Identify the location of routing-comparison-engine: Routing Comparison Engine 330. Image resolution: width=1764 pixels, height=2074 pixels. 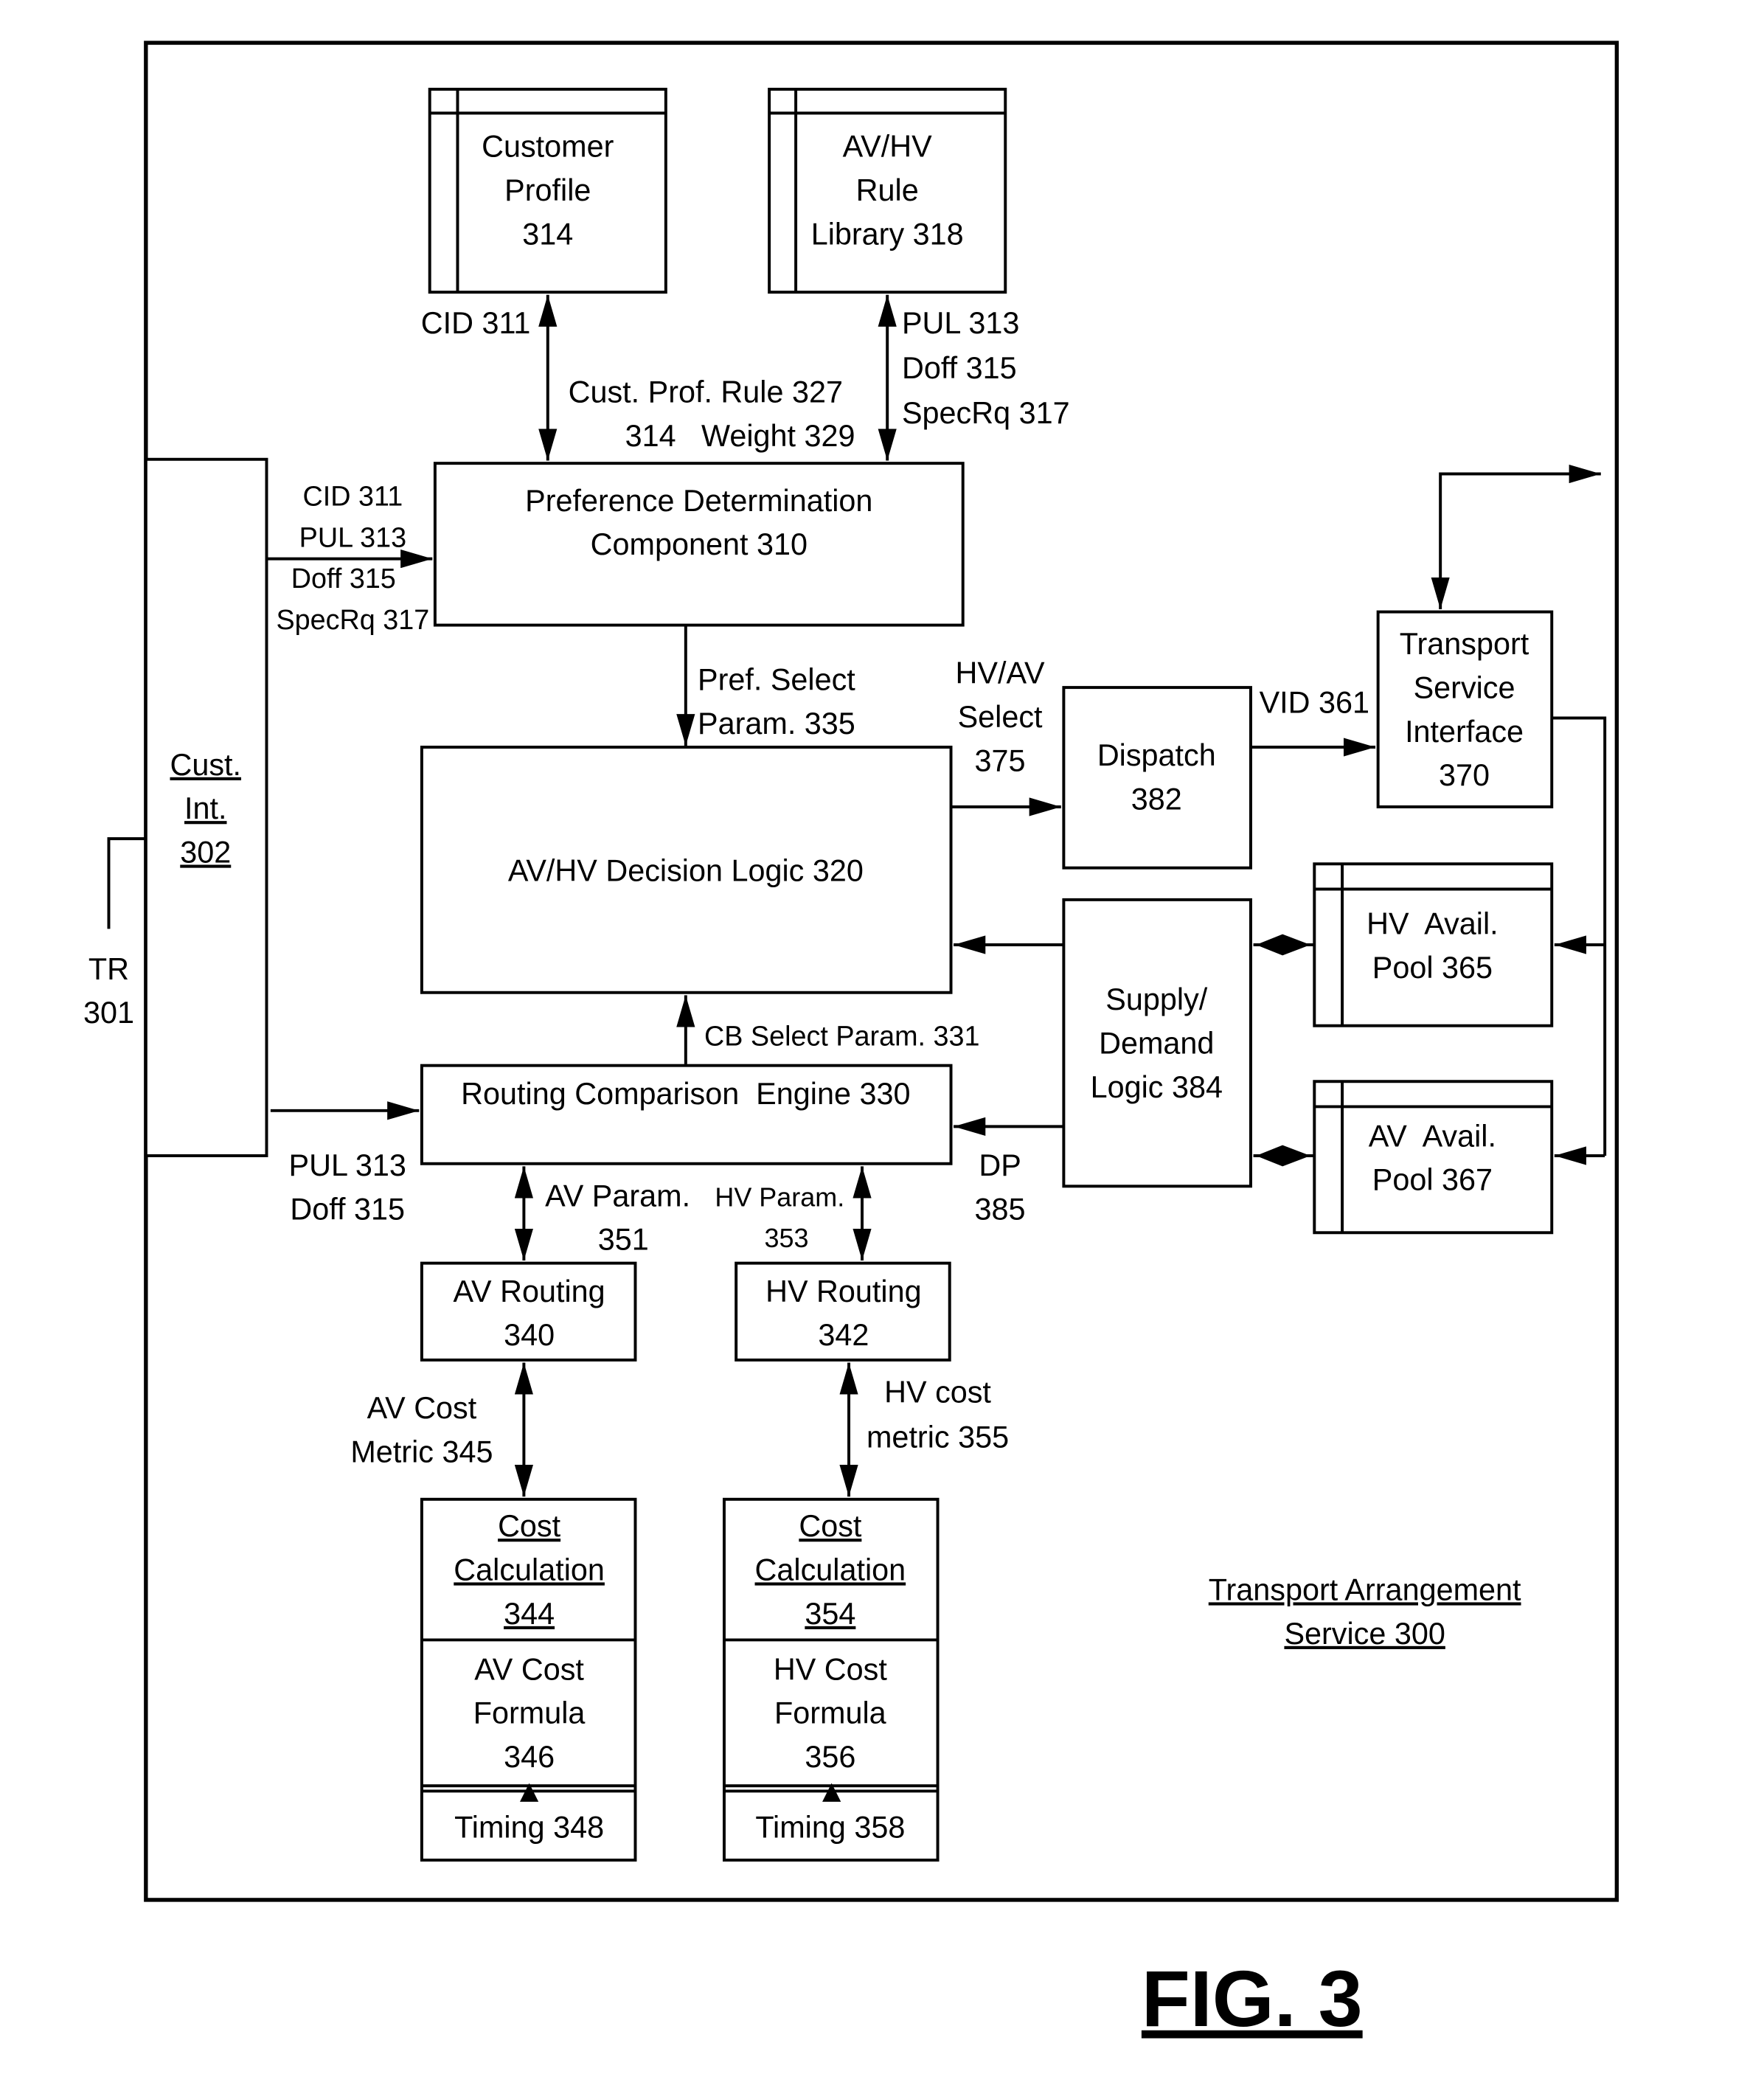
(686, 1114).